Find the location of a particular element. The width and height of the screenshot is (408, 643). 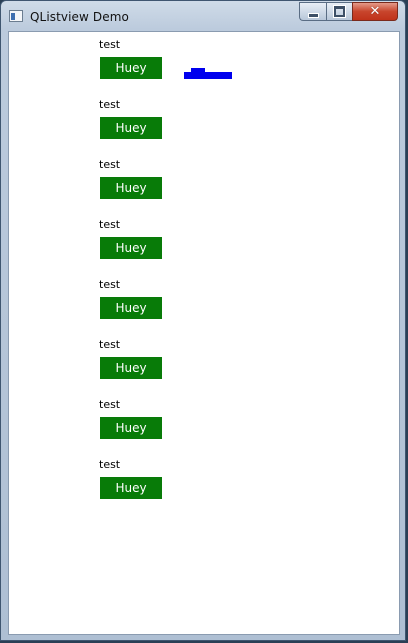

maximize-button is located at coordinates (339, 11).